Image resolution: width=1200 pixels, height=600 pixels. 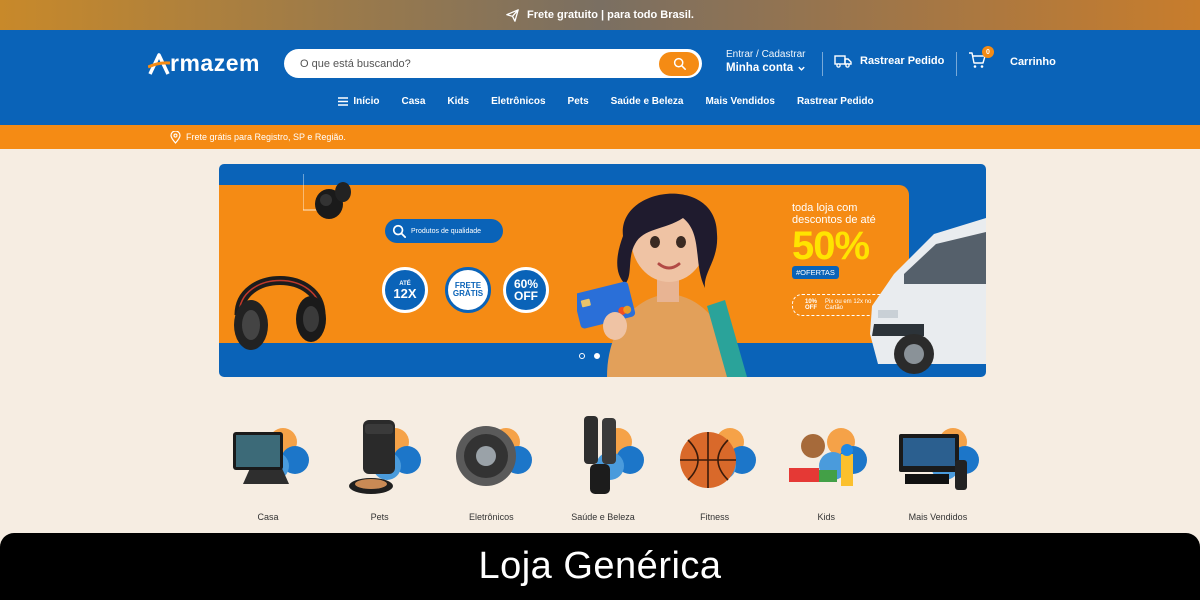 I want to click on category-pets: Pets, so click(x=380, y=466).